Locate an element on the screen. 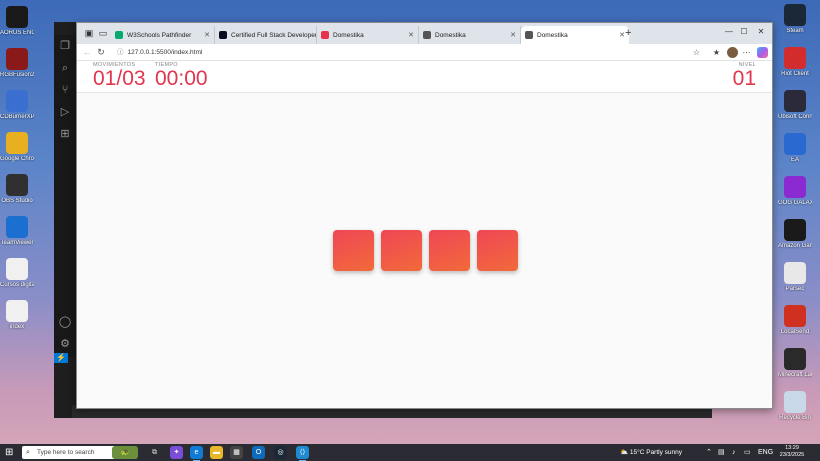  time-value: 00:00 is located at coordinates (181, 78).